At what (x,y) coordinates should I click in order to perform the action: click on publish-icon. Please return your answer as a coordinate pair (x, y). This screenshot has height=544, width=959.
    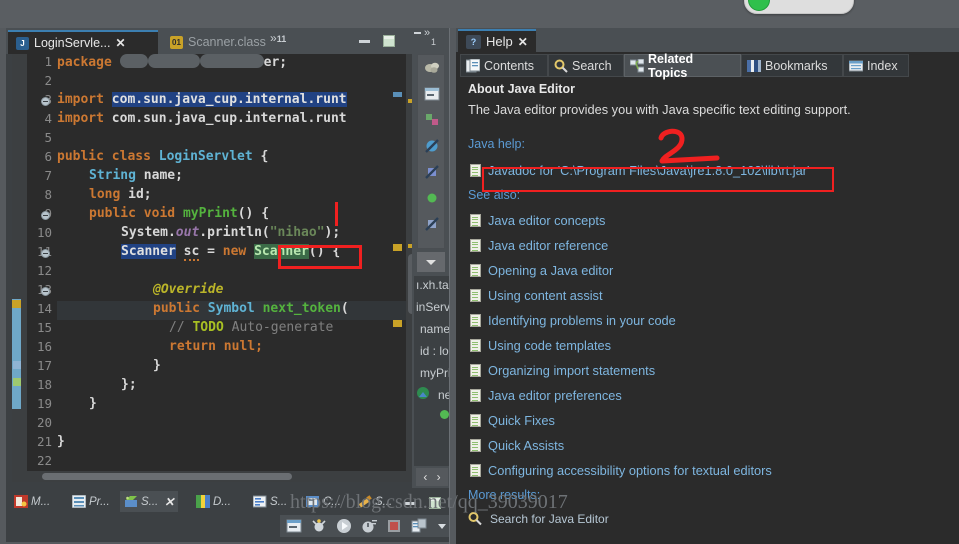
    Looking at the image, I should click on (419, 526).